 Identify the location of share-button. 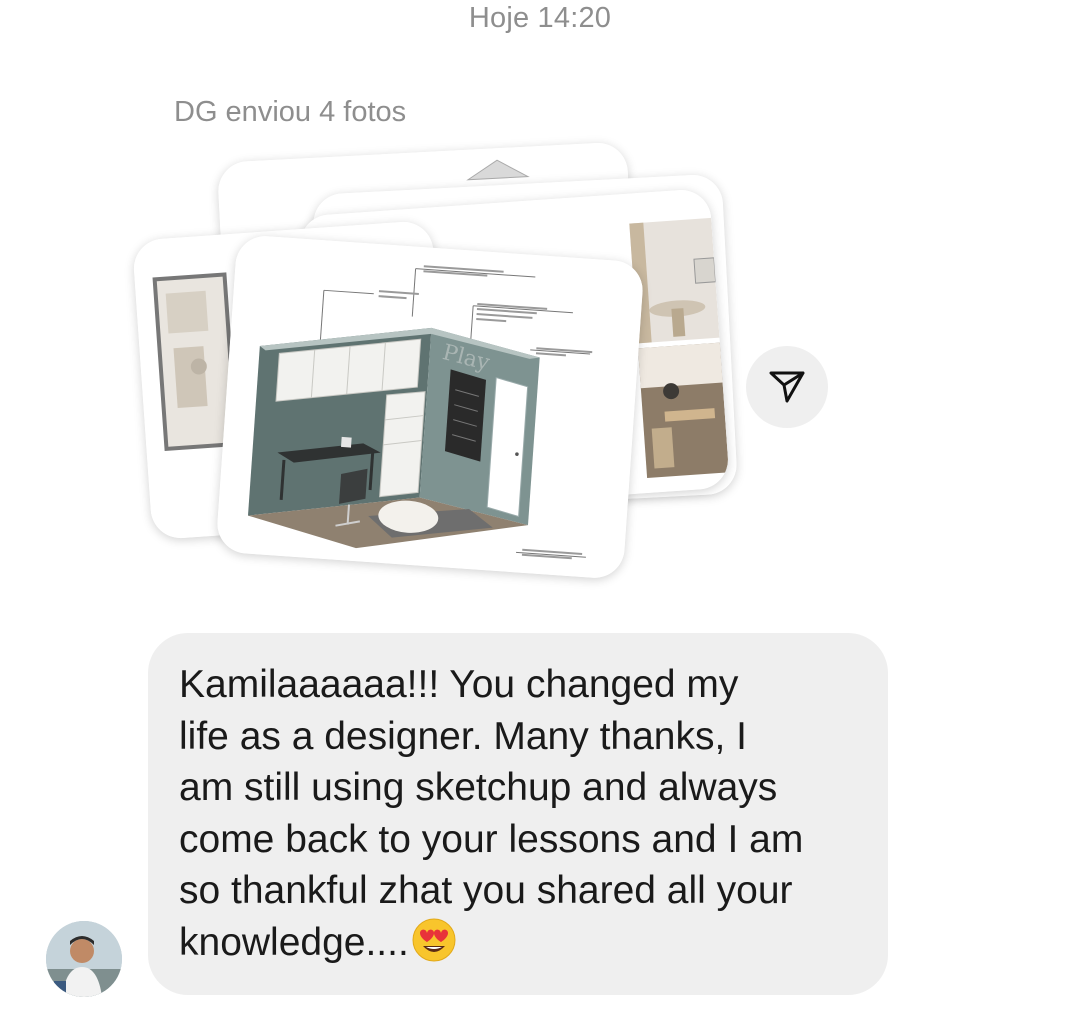
(787, 387).